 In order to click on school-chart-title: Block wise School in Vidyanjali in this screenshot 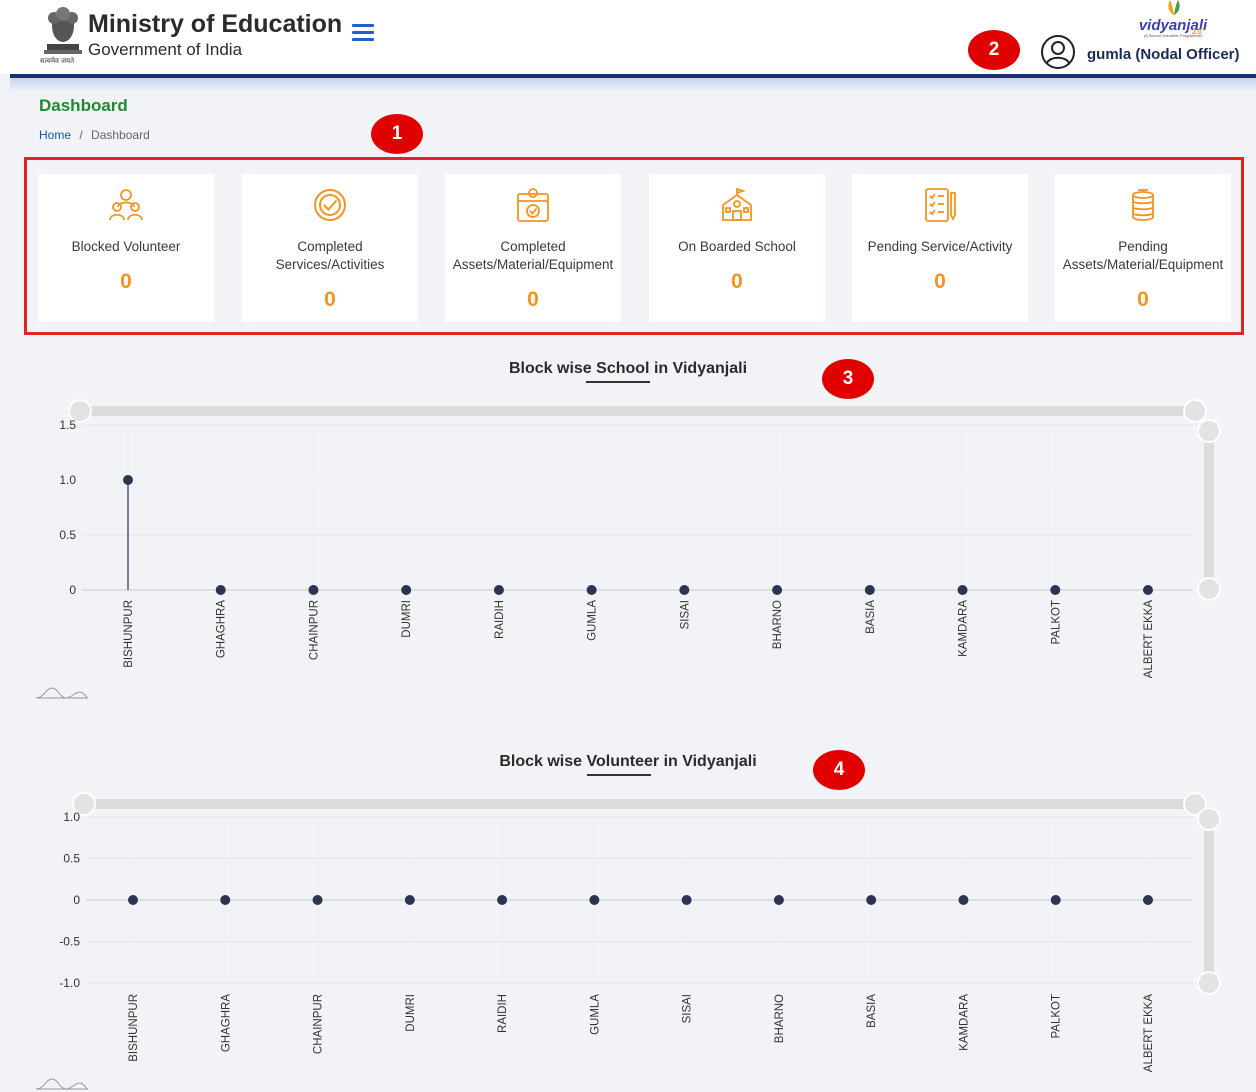, I will do `click(628, 369)`.